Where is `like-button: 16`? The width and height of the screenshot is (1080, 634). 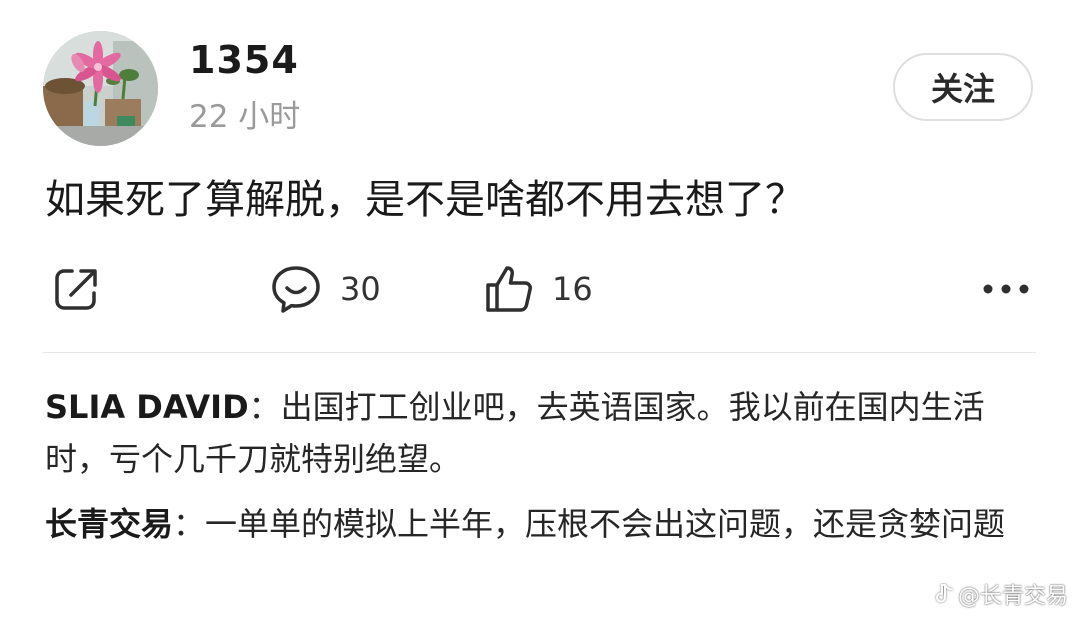
like-button: 16 is located at coordinates (538, 289).